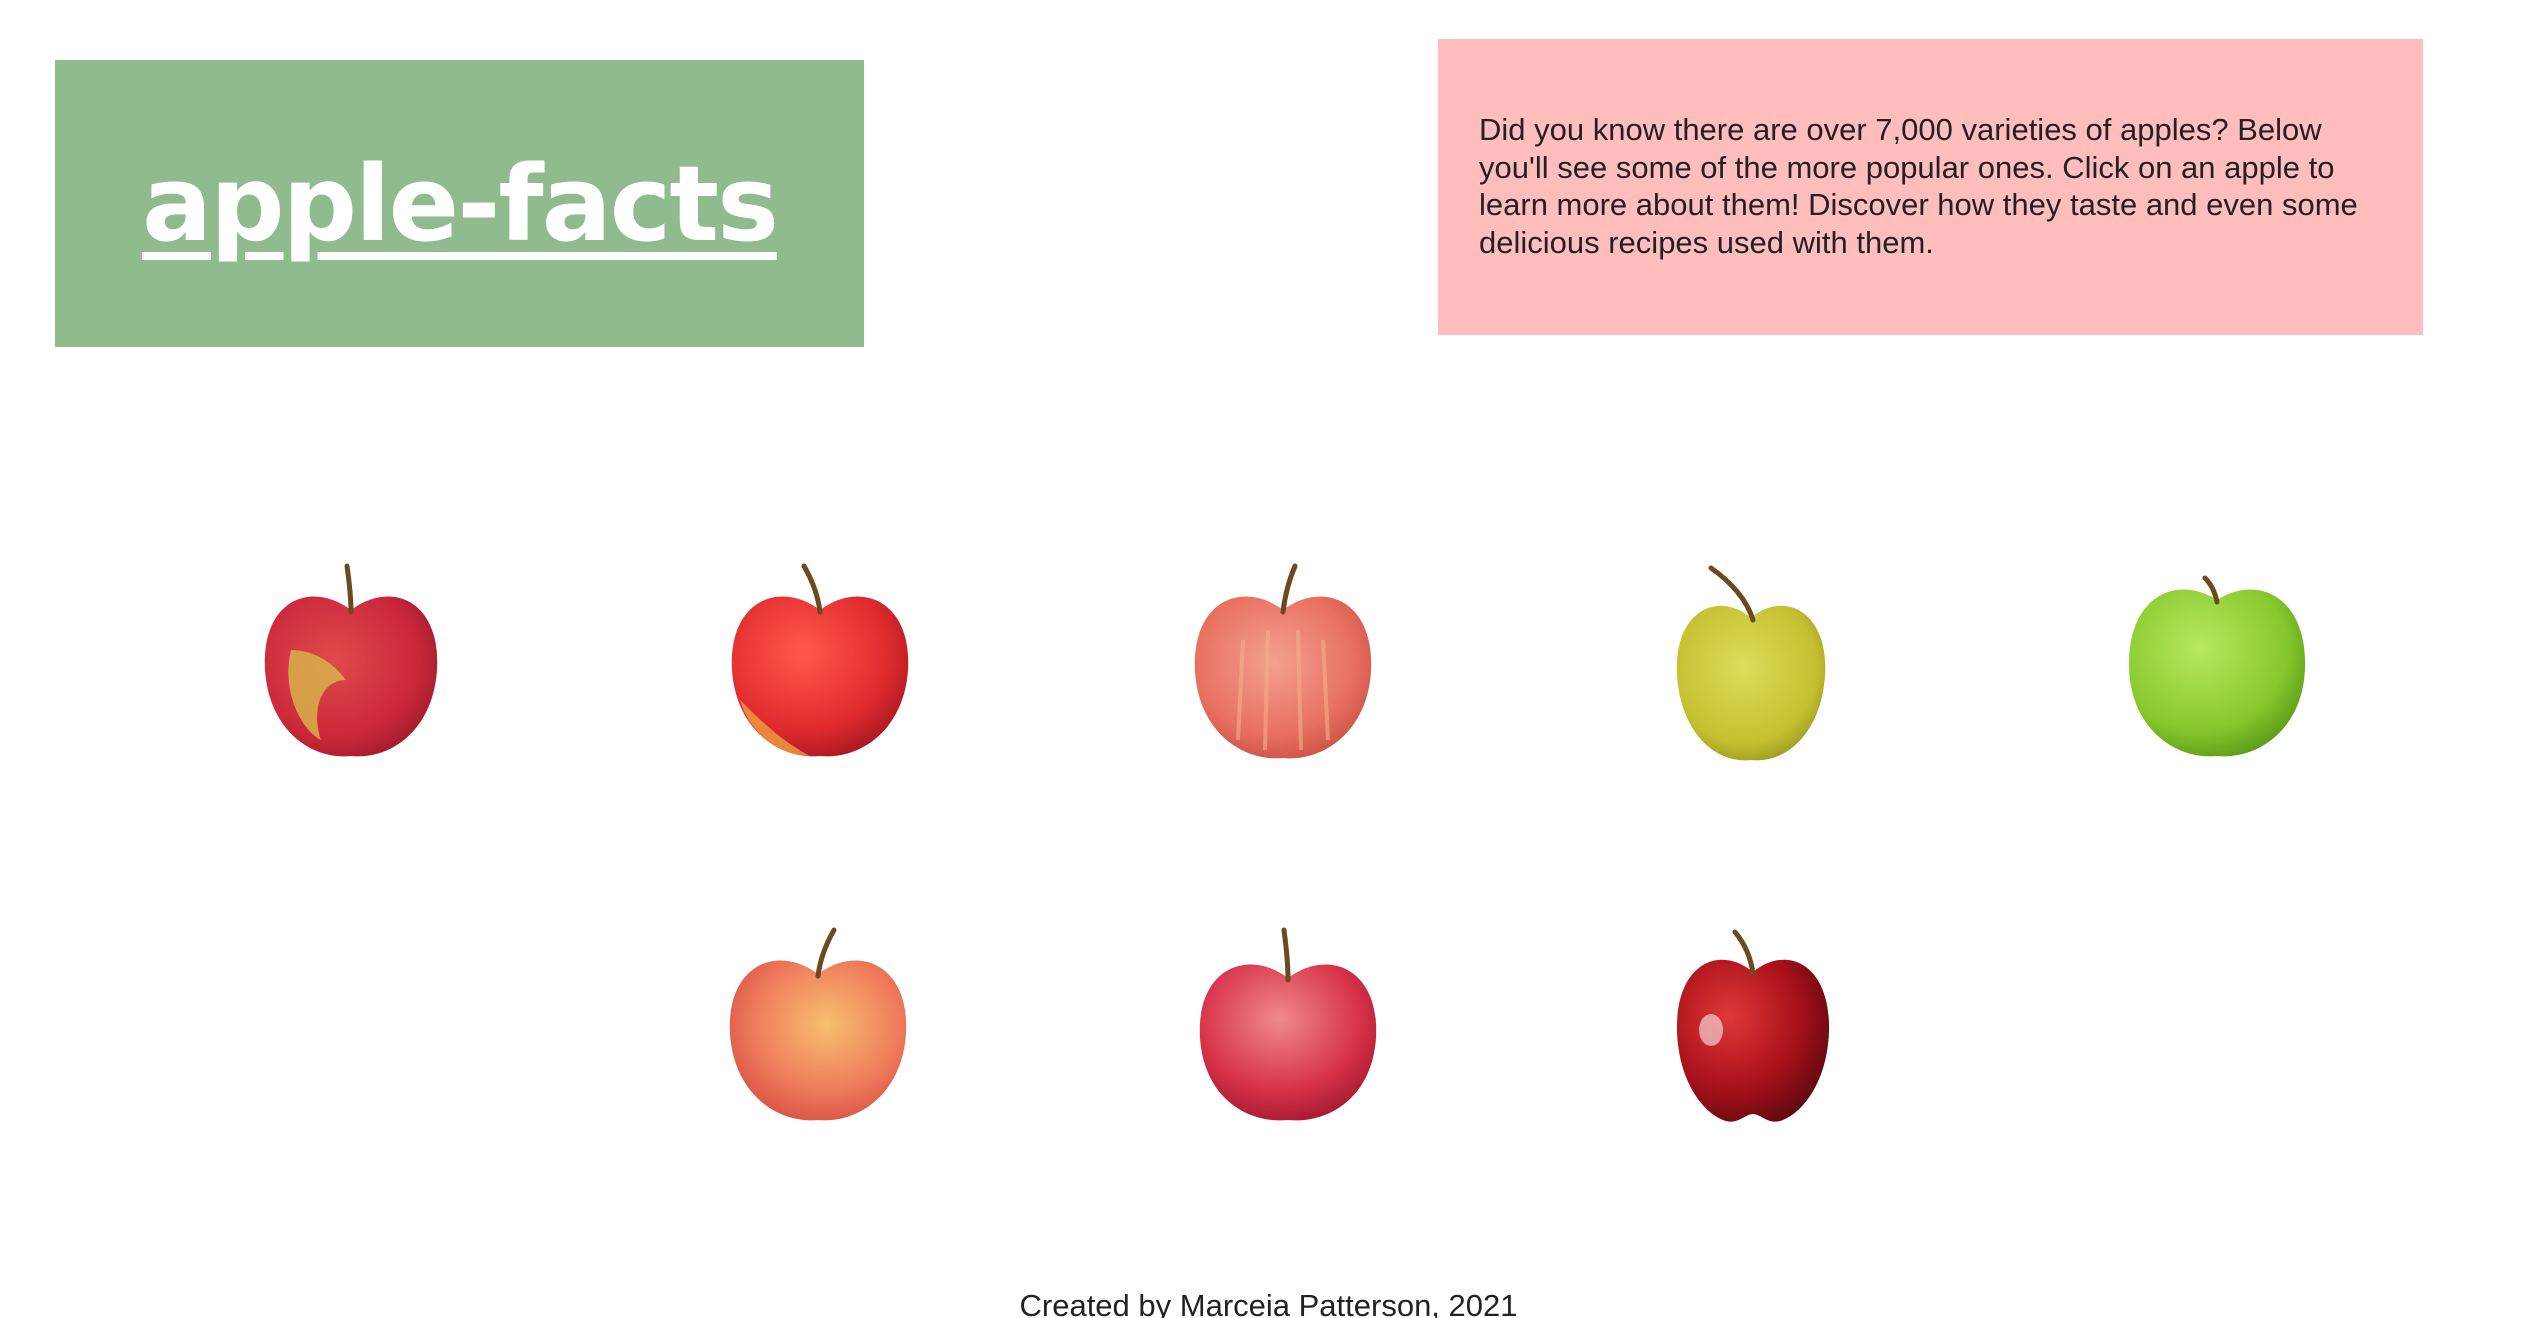 The height and width of the screenshot is (1318, 2537). I want to click on gala-apple-icon, so click(820, 660).